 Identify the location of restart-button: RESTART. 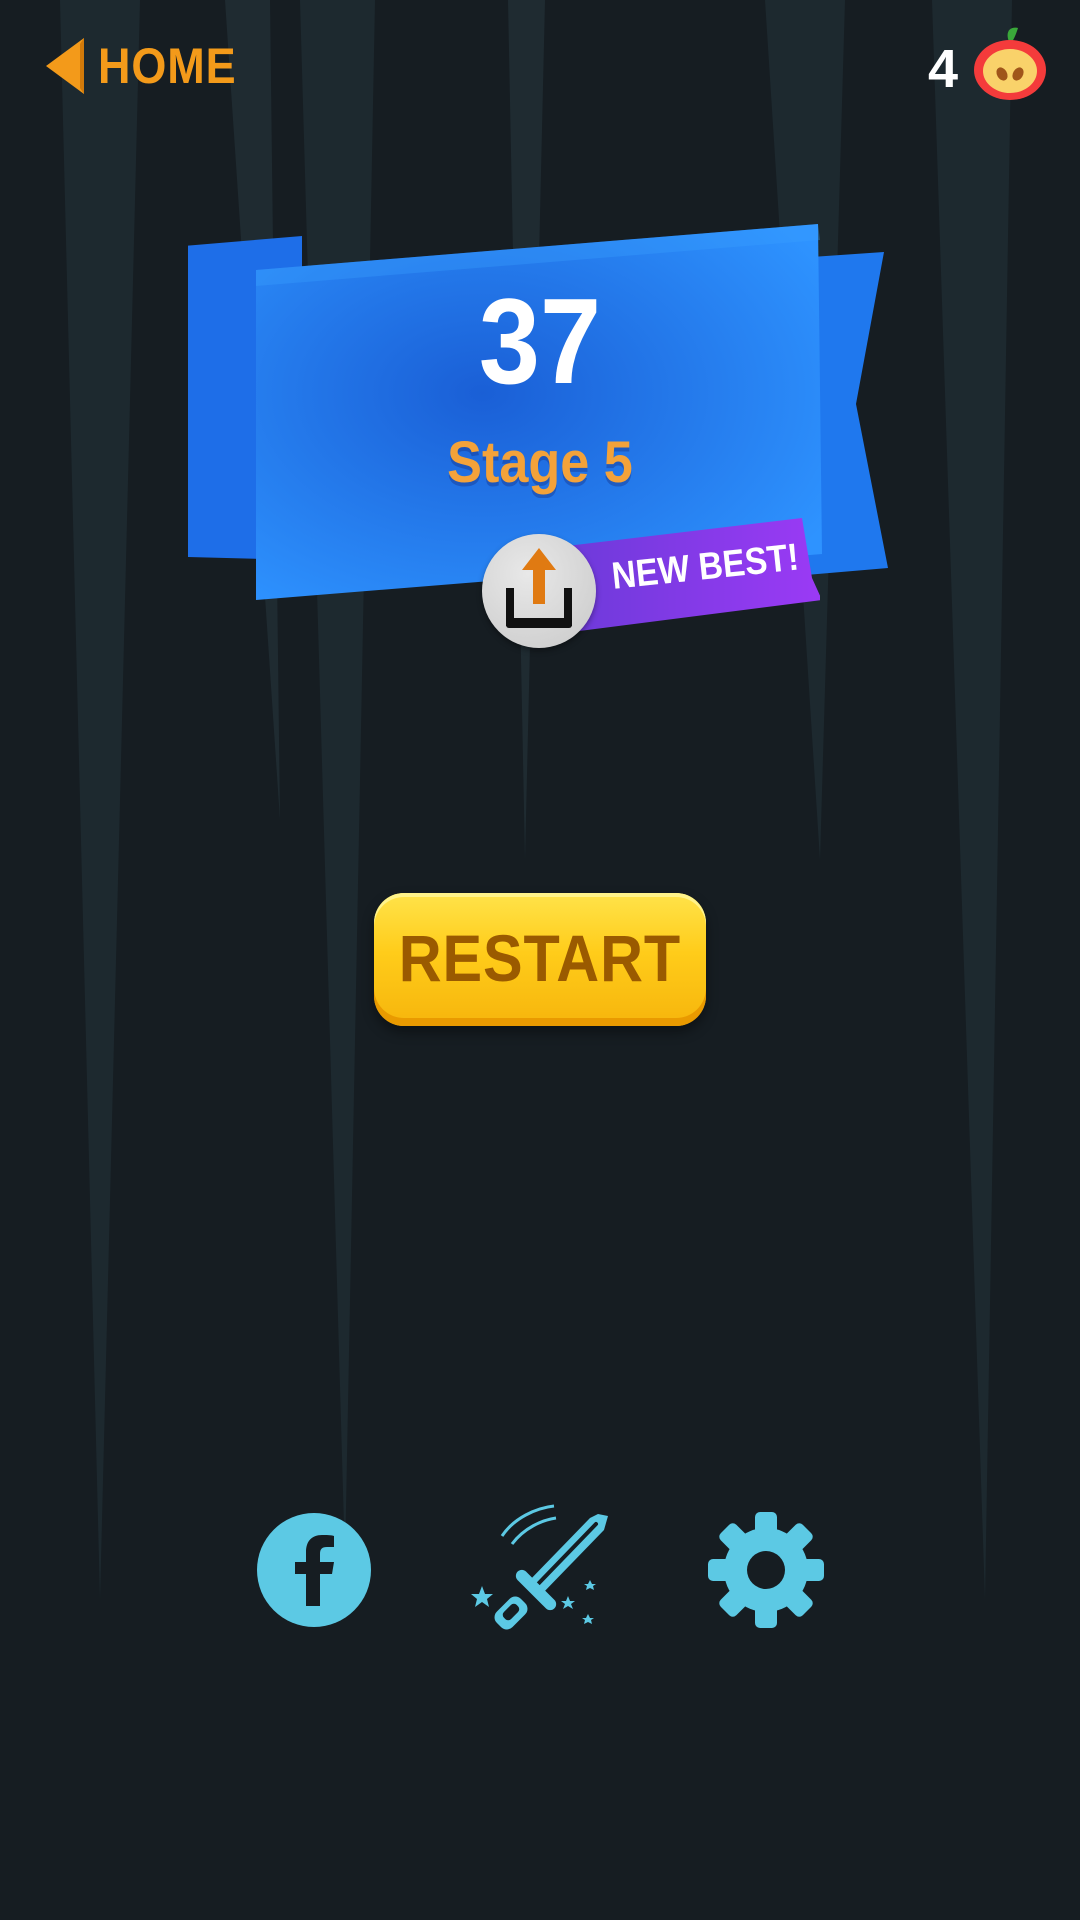
(540, 959).